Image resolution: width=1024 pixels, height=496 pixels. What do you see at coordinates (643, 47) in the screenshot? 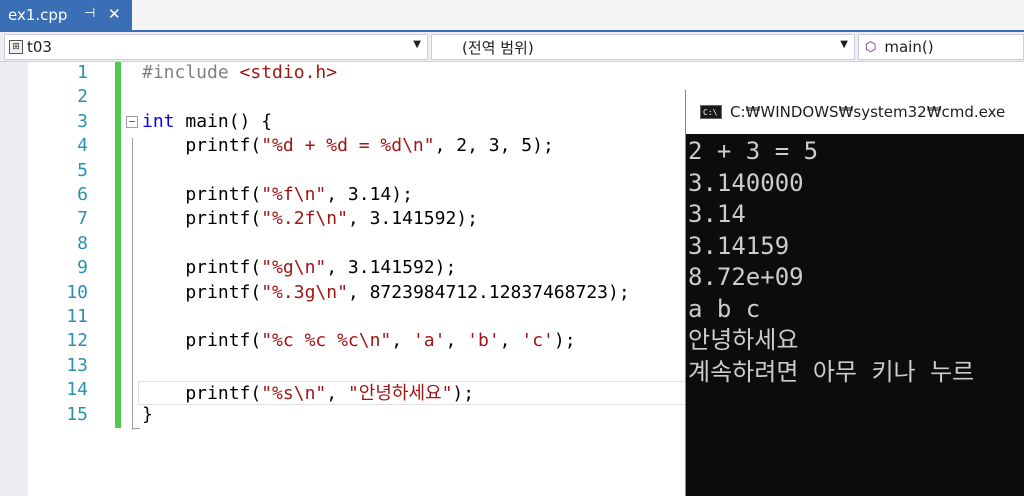
I see `scope-dropdown: (전역 범위) ▼` at bounding box center [643, 47].